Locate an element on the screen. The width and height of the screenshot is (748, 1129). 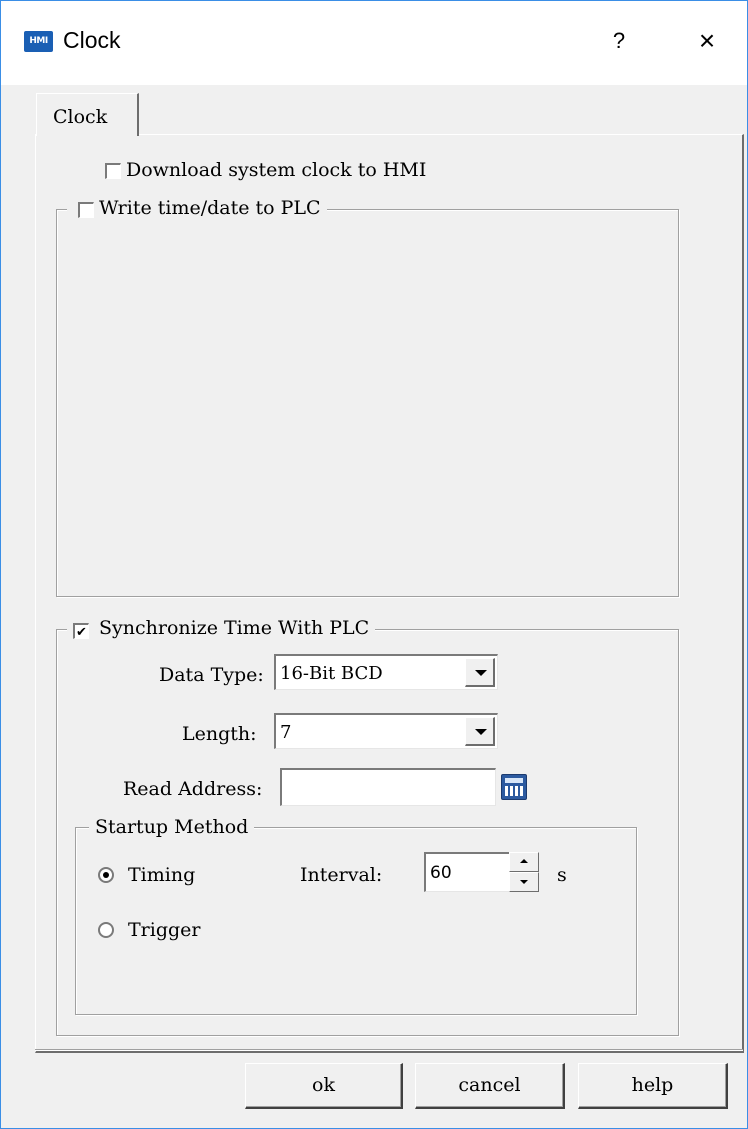
sync-time-legend: Synchronize Time With PLC is located at coordinates (221, 628).